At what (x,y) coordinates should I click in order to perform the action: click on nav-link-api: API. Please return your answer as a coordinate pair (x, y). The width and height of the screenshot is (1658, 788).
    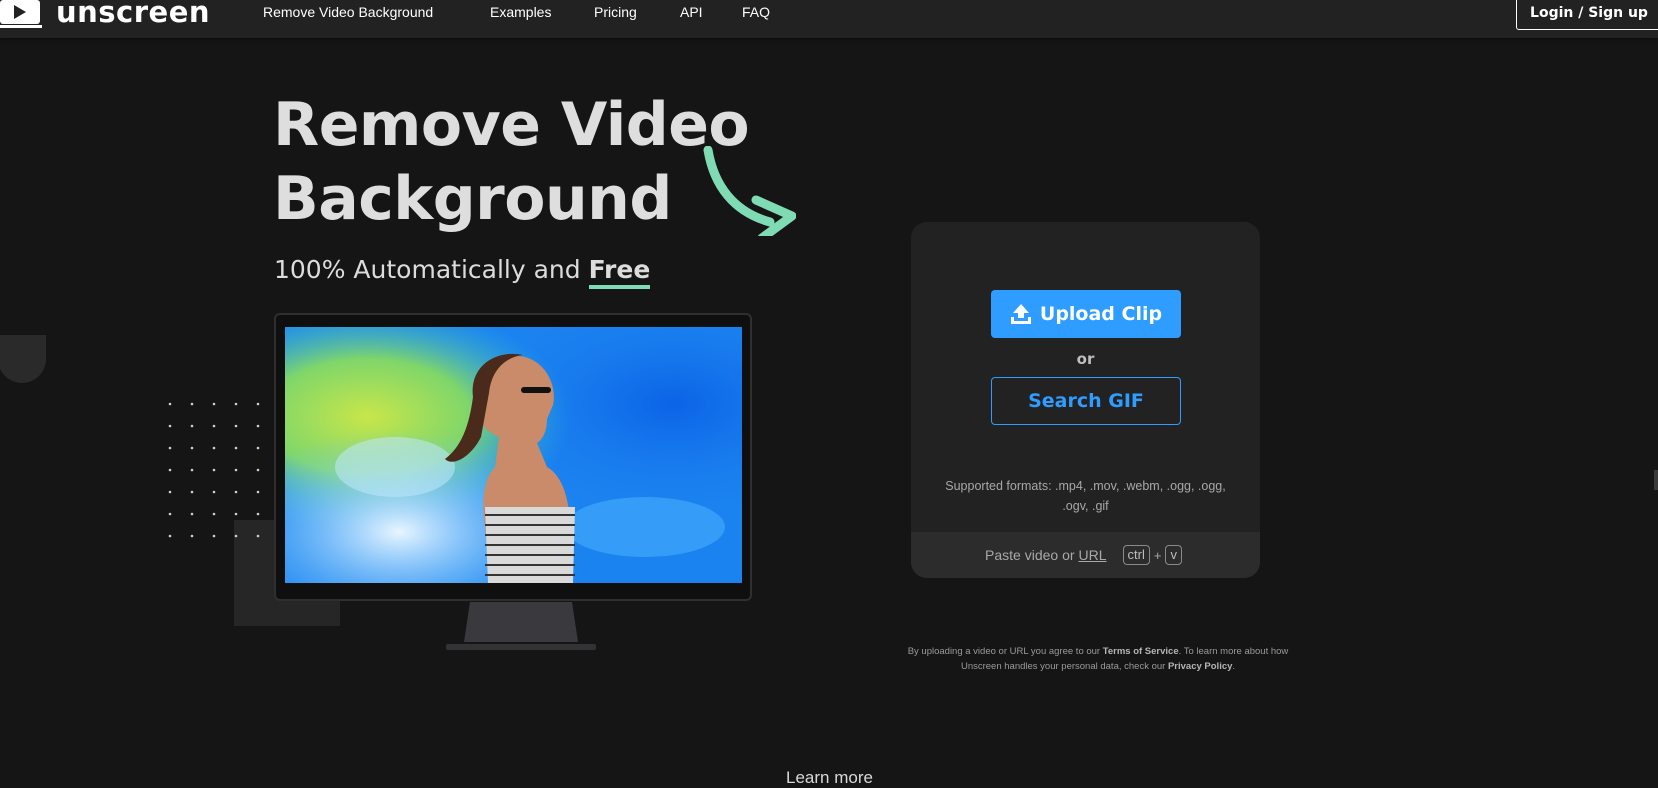
    Looking at the image, I should click on (691, 12).